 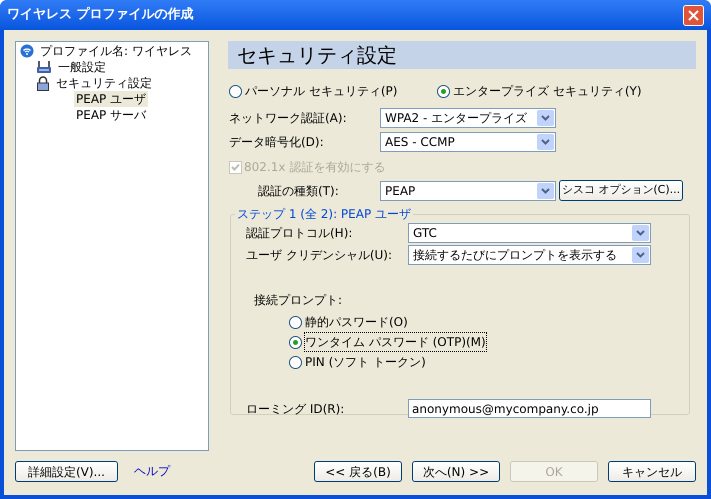 What do you see at coordinates (27, 51) in the screenshot?
I see `wireless-icon` at bounding box center [27, 51].